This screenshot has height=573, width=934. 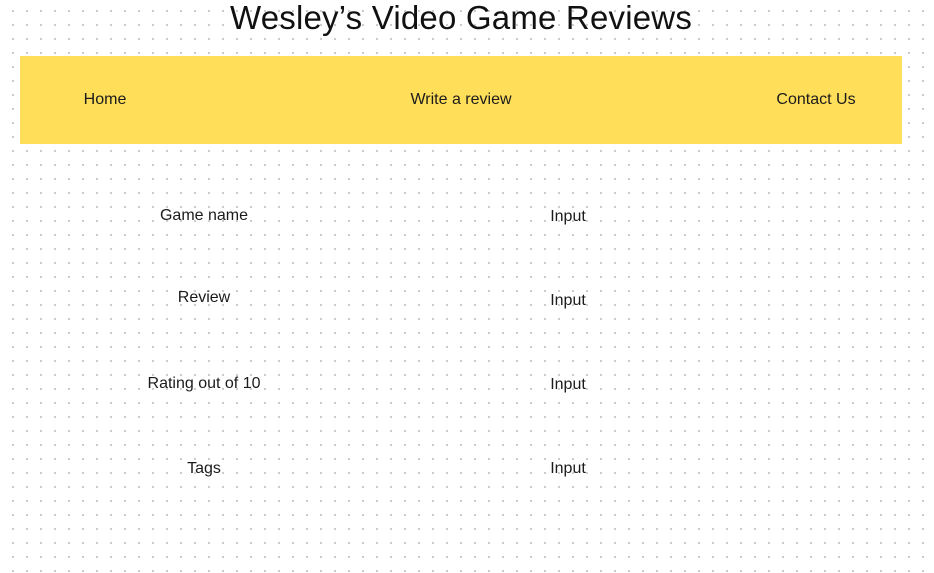 What do you see at coordinates (204, 215) in the screenshot?
I see `game-name-label: Game name` at bounding box center [204, 215].